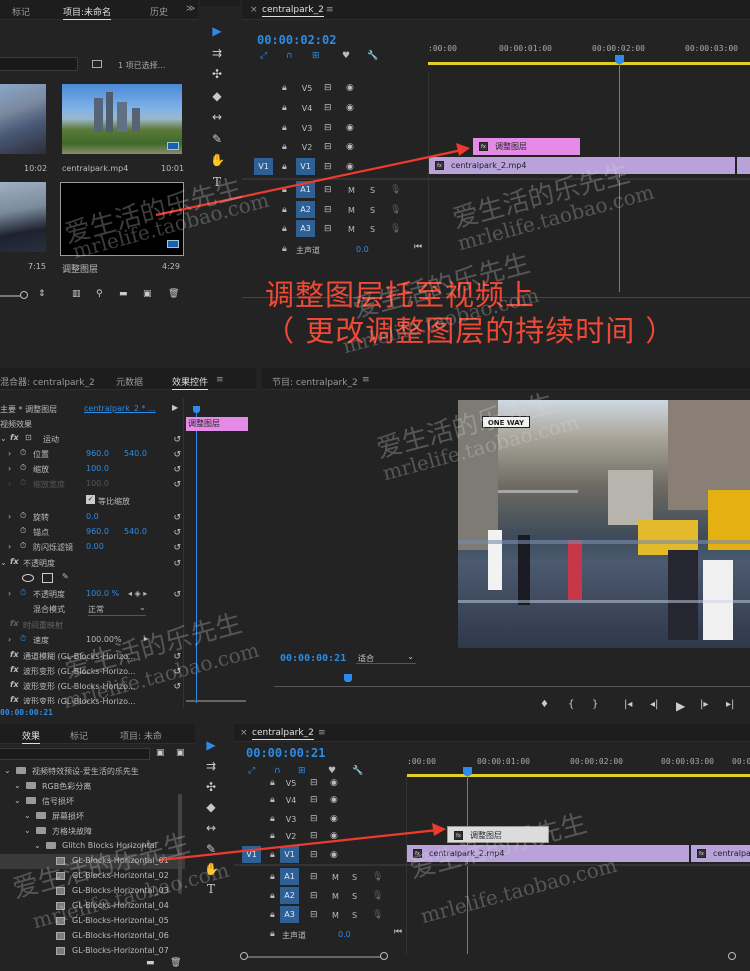 This screenshot has height=971, width=750. Describe the element at coordinates (439, 829) in the screenshot. I see `arrow-bottom-head` at that location.